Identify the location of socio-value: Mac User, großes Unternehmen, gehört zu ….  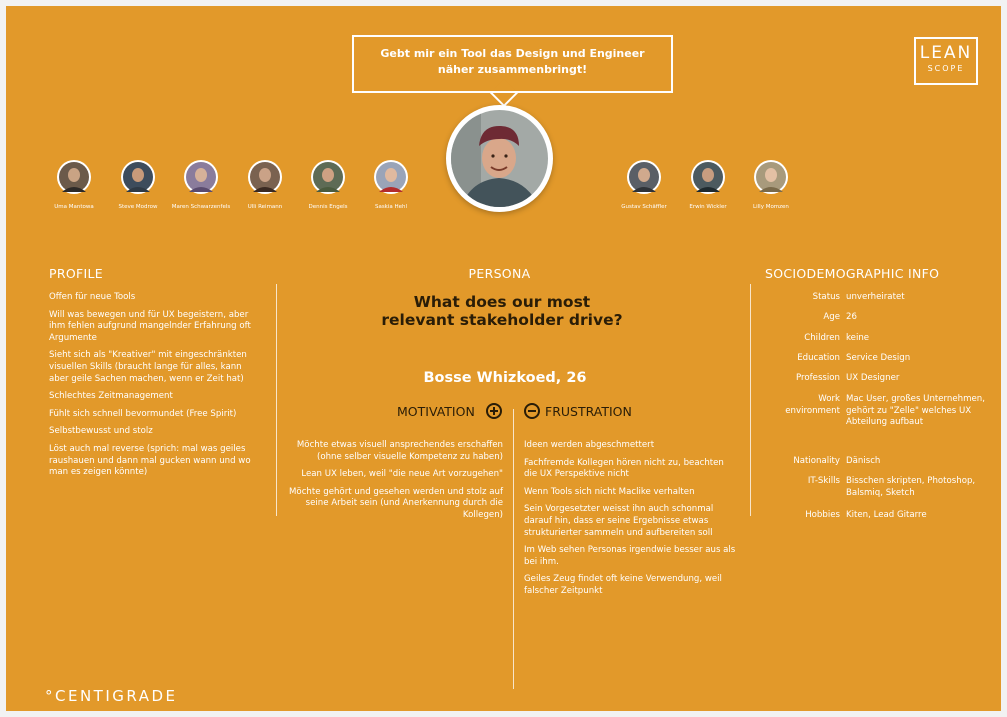
(915, 411).